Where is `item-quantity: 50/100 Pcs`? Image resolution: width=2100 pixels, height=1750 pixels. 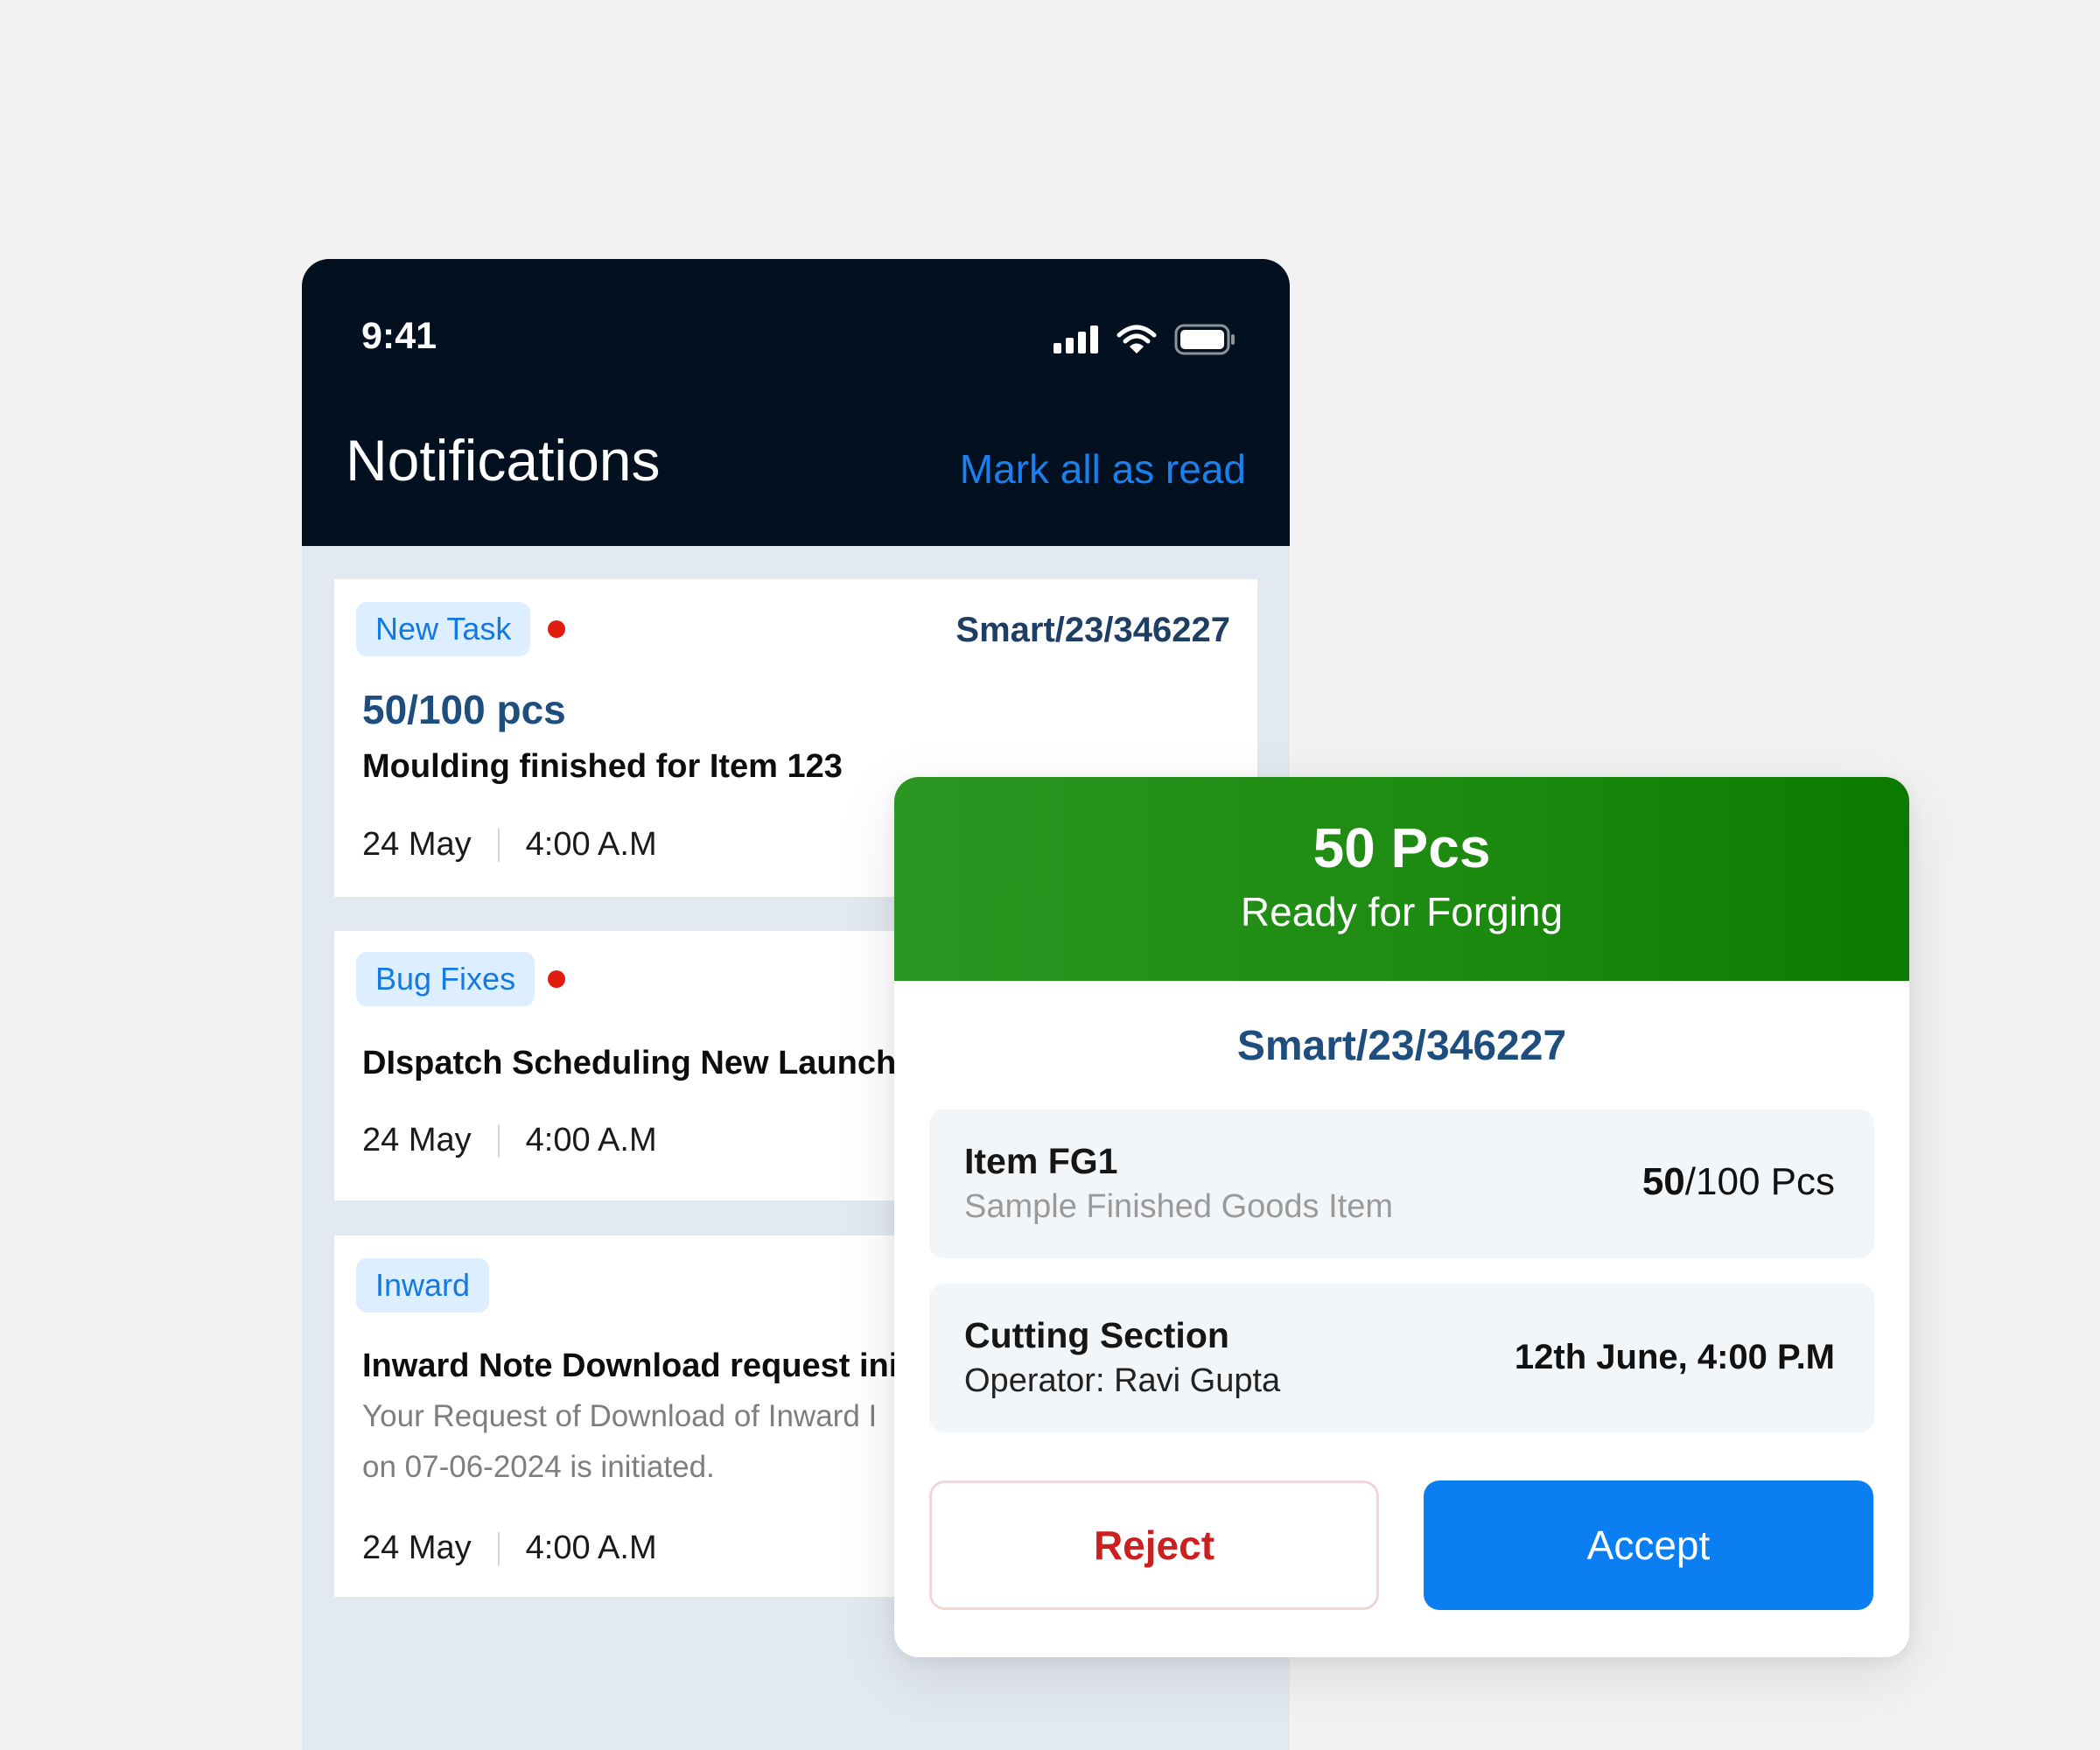 item-quantity: 50/100 Pcs is located at coordinates (1738, 1182).